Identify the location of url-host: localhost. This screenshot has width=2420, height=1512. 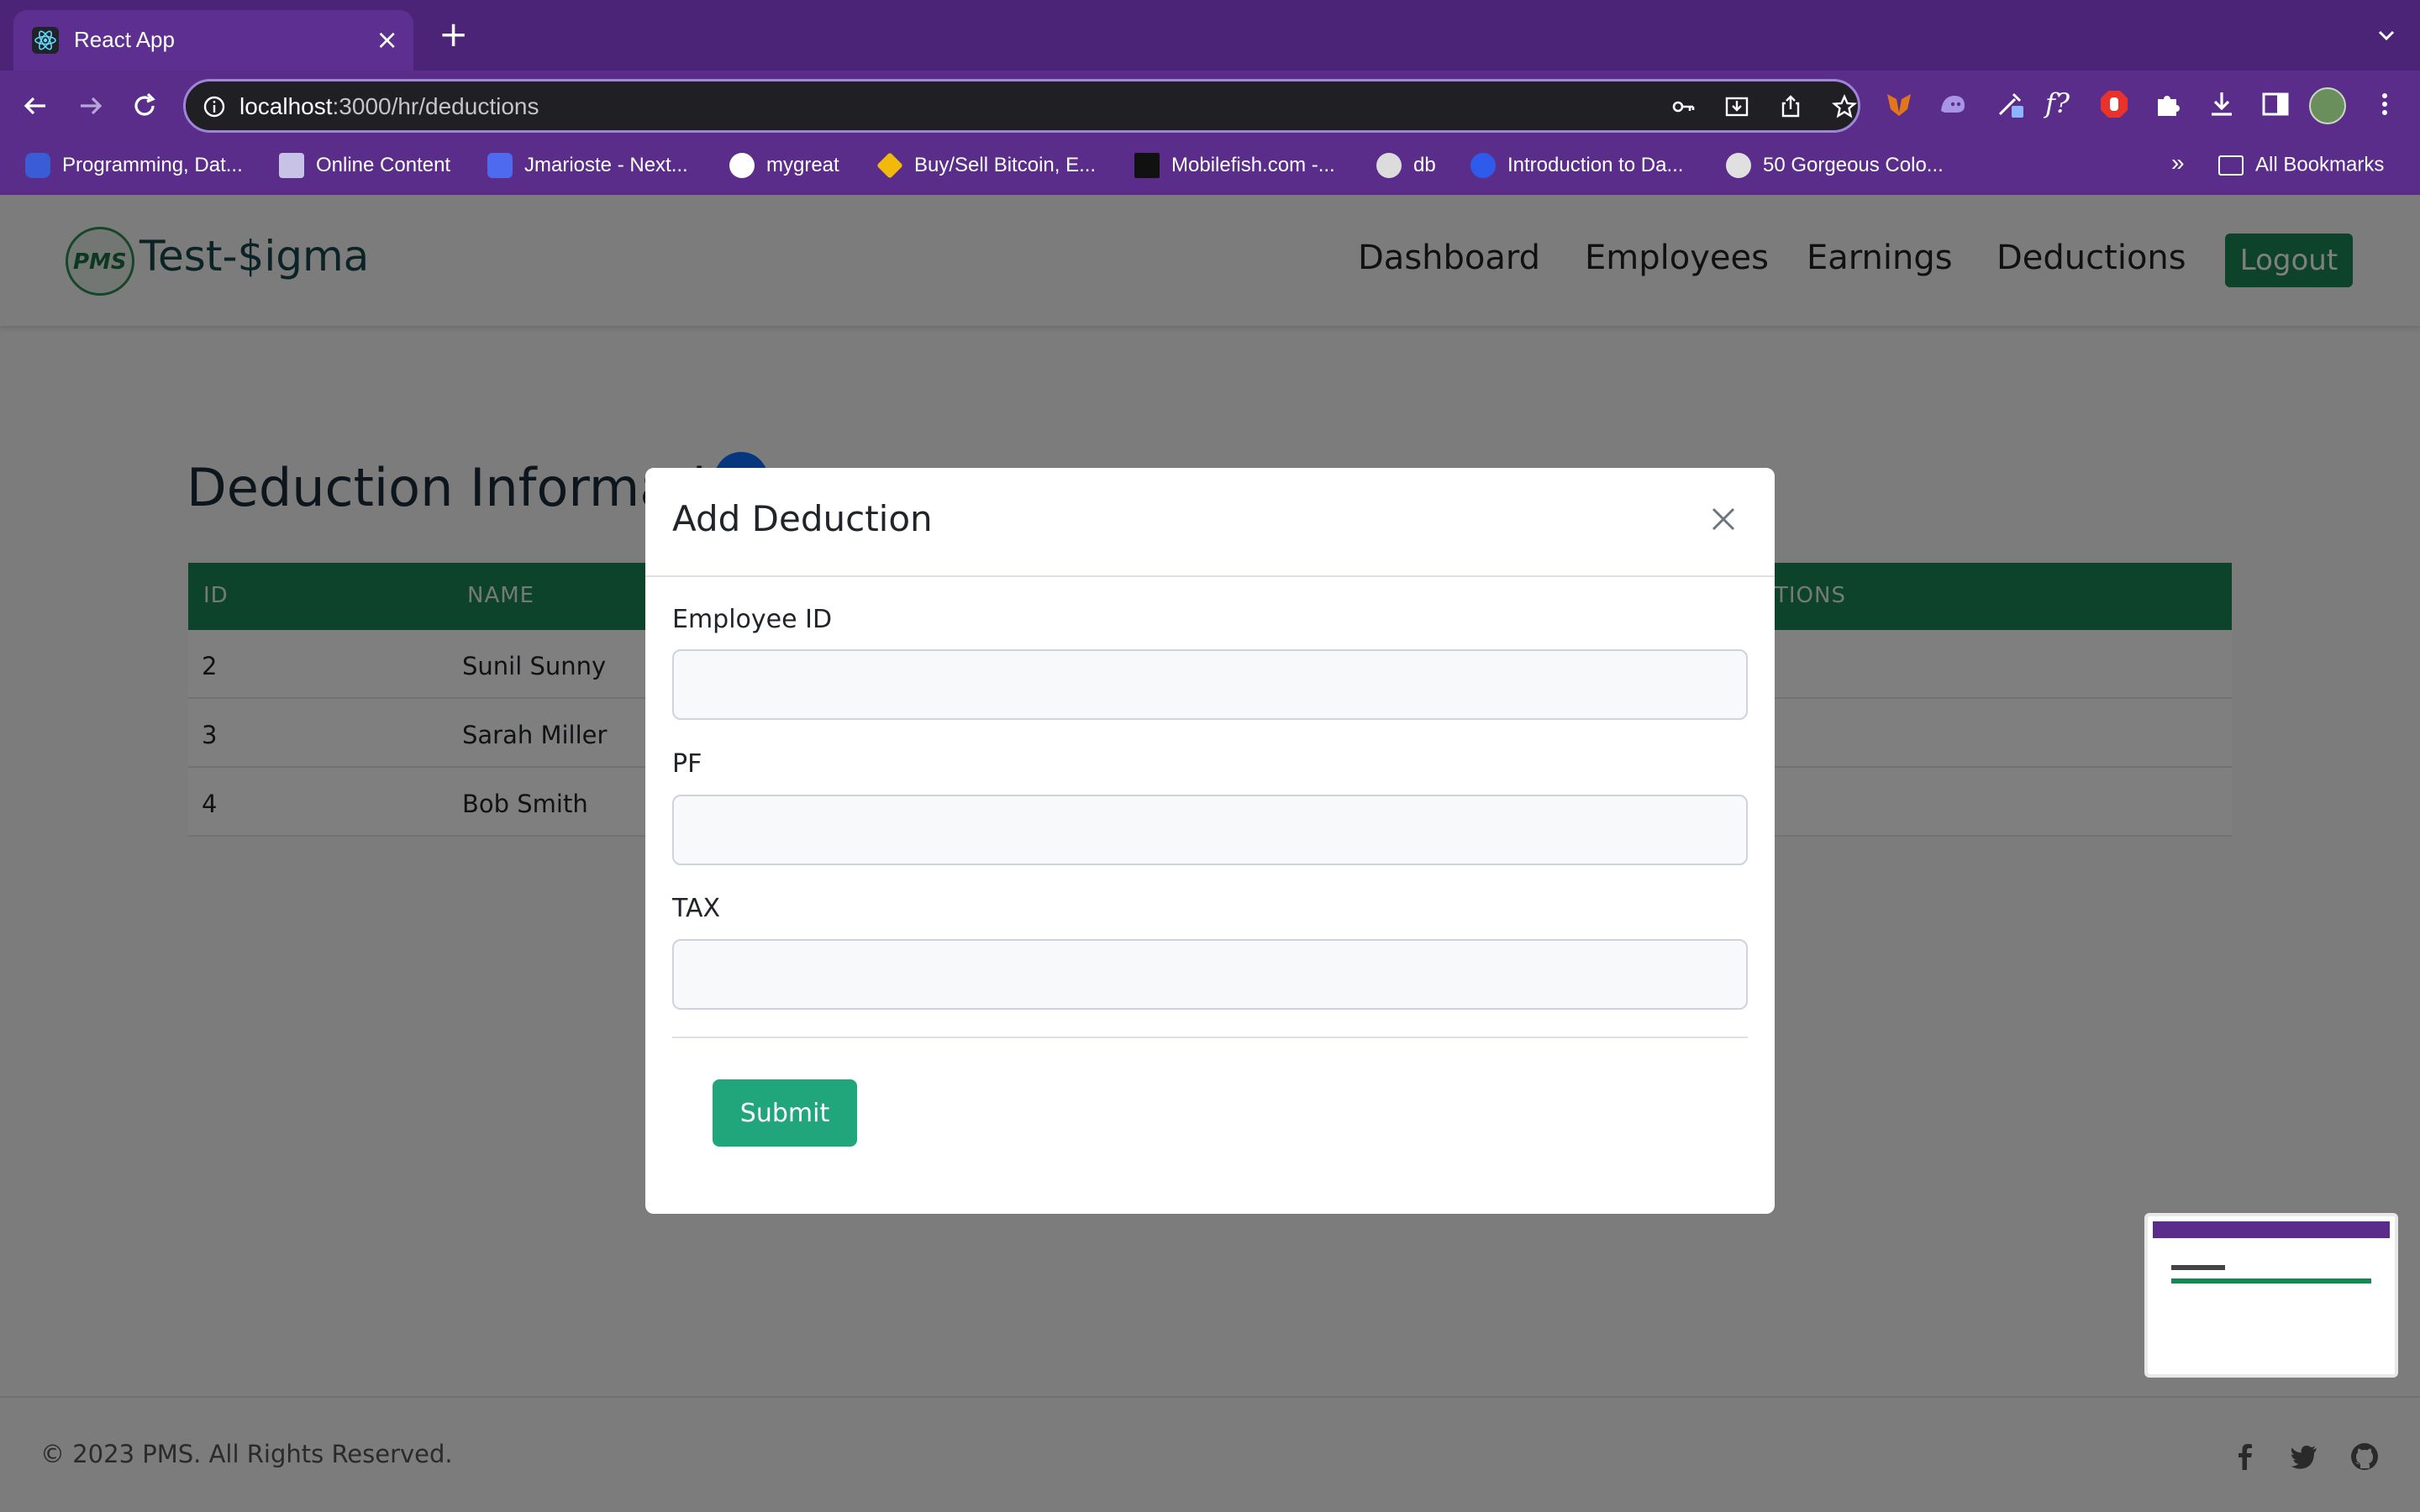
(286, 106).